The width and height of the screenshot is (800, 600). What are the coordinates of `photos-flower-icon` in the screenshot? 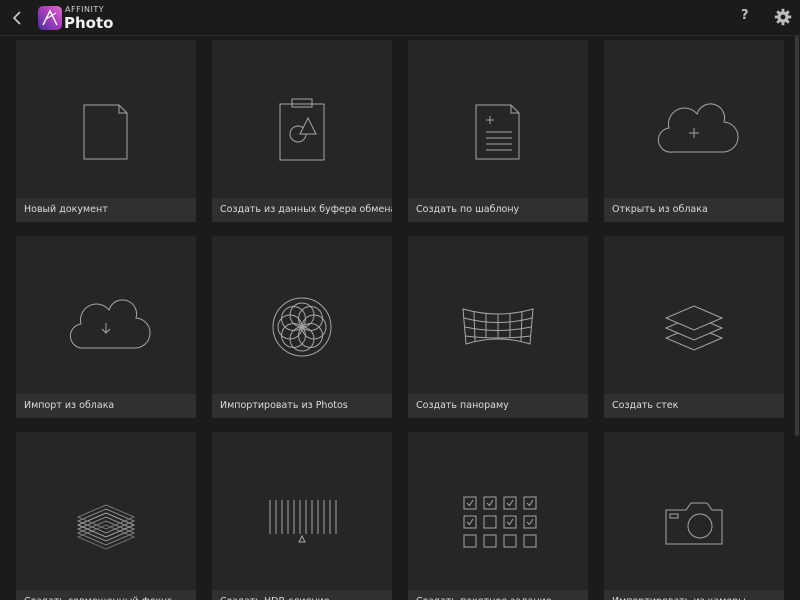 It's located at (302, 327).